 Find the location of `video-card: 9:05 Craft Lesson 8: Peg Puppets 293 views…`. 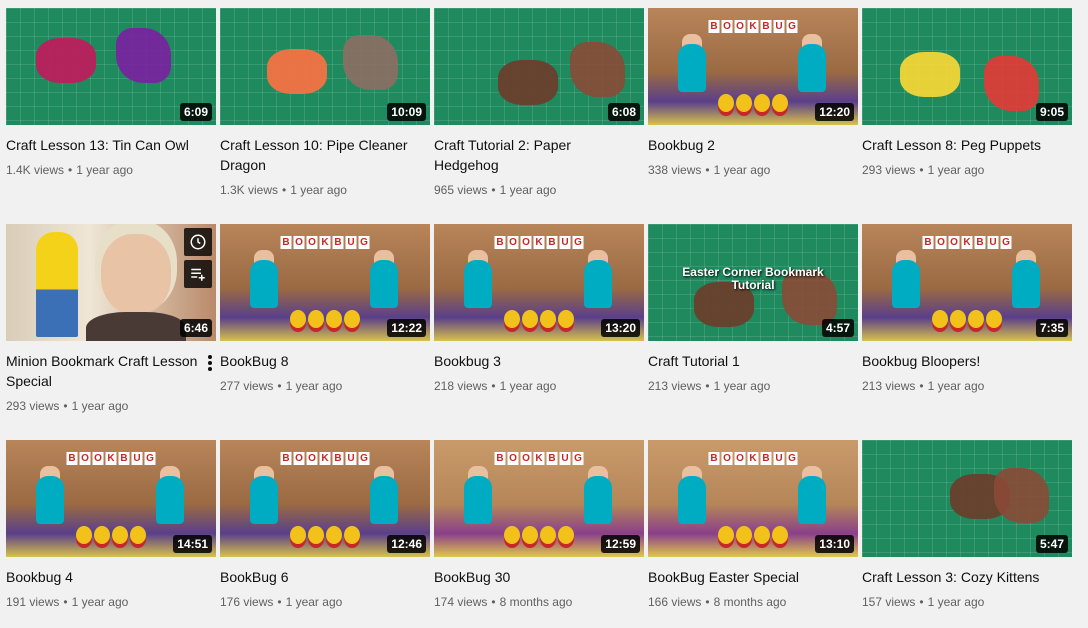

video-card: 9:05 Craft Lesson 8: Peg Puppets 293 views… is located at coordinates (967, 93).